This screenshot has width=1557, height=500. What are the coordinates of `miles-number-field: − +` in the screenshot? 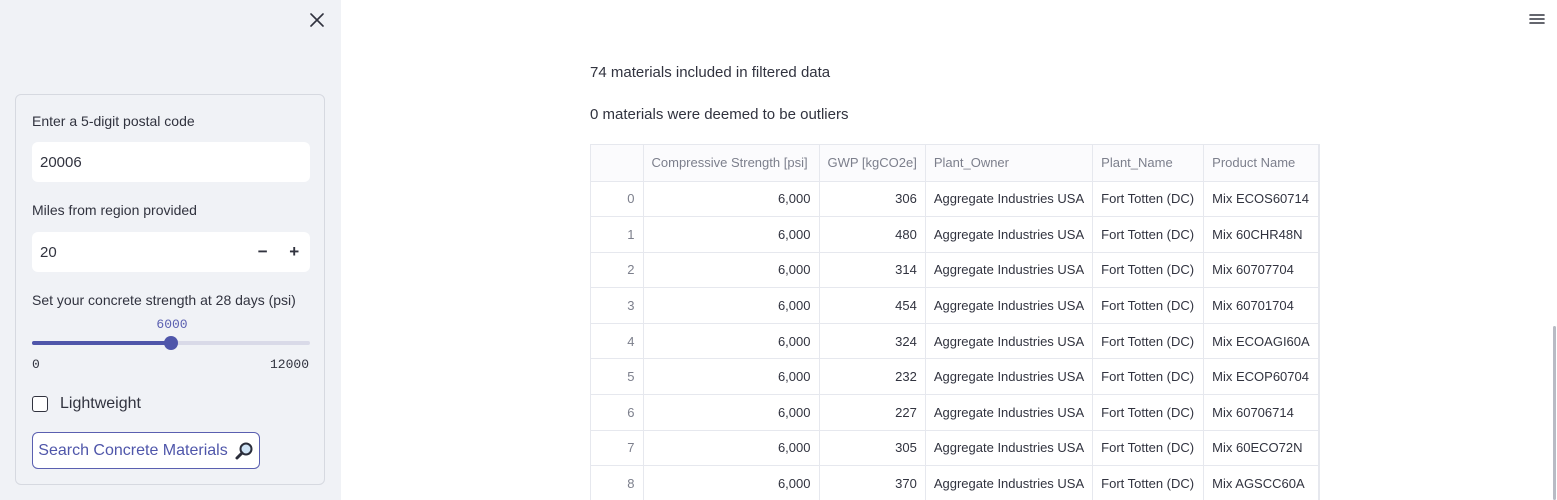 It's located at (171, 252).